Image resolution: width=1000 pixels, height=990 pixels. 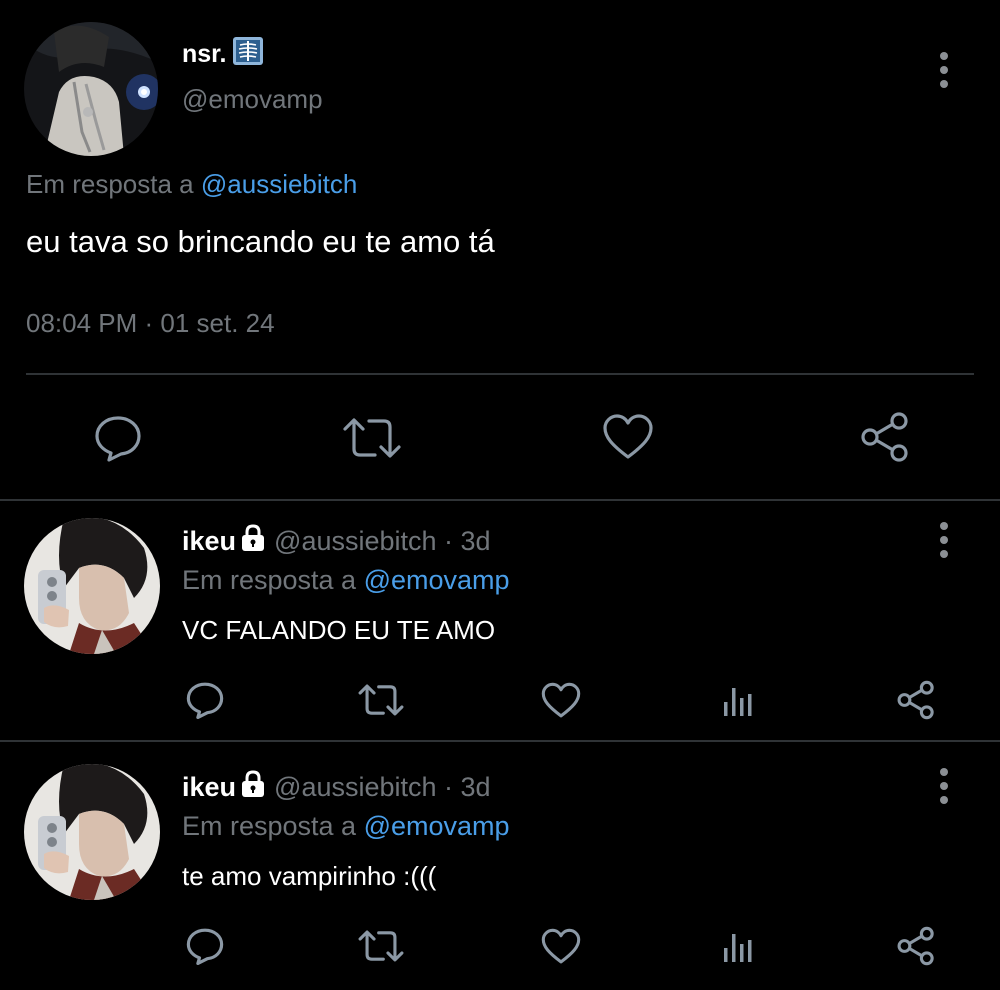 I want to click on tweet-text: eu tava so brincando eu te amo tá, so click(x=260, y=241).